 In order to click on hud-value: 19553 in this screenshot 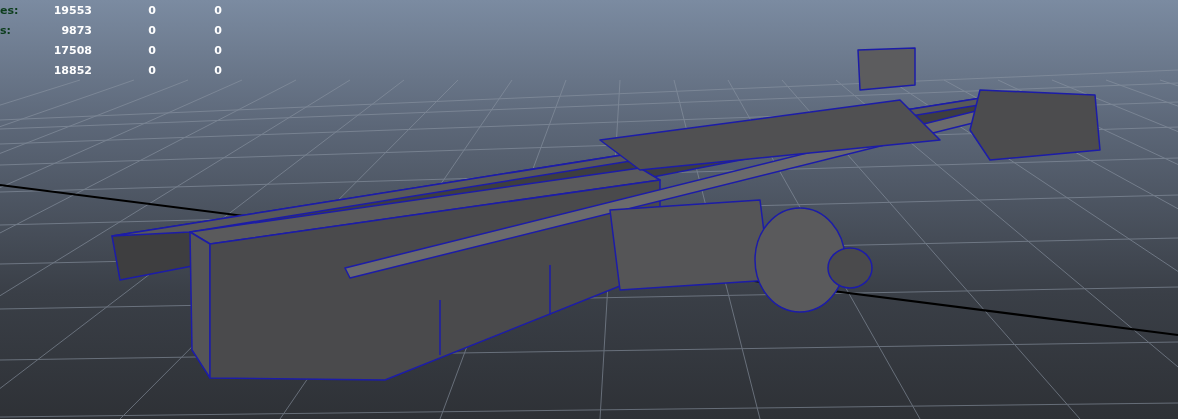, I will do `click(72, 11)`.